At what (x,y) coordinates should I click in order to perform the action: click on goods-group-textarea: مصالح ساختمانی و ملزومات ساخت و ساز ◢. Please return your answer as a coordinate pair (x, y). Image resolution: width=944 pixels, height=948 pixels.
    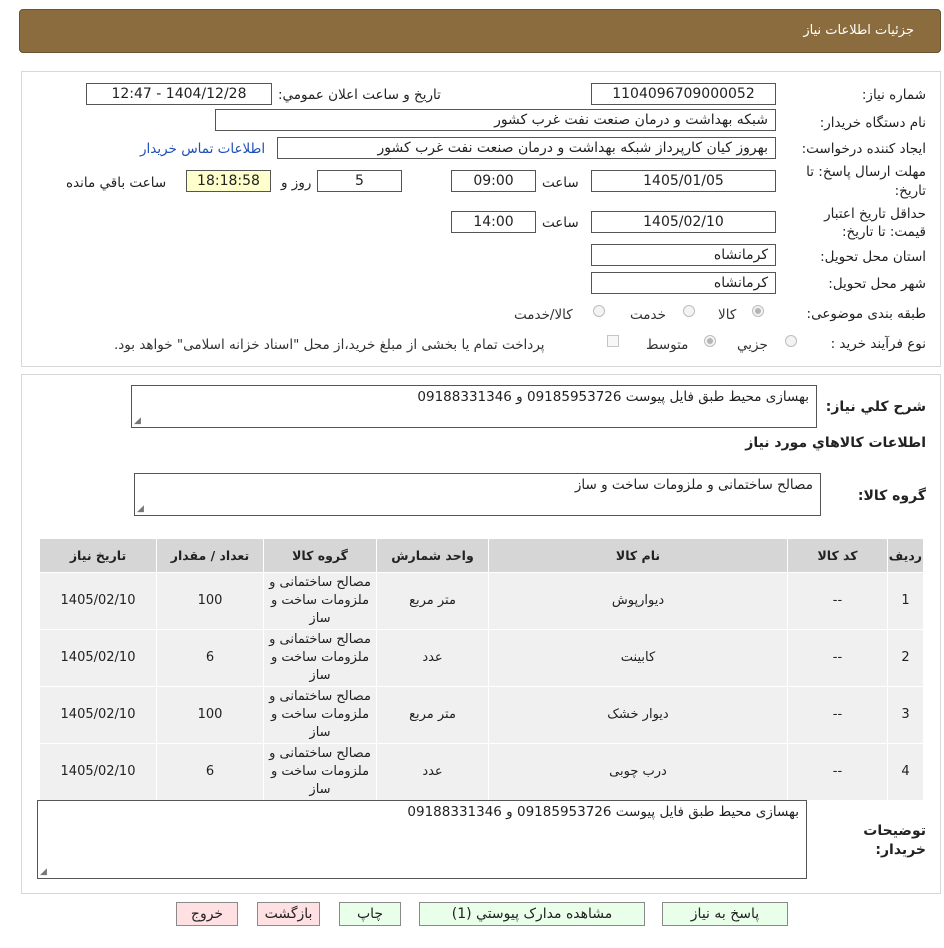
    Looking at the image, I should click on (477, 494).